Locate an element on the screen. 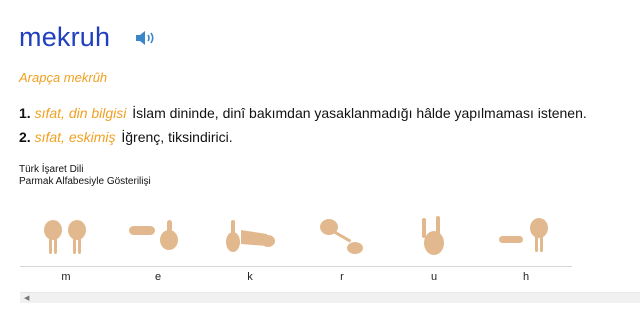 The width and height of the screenshot is (640, 317). definition-tag: sıfat, eskimiş is located at coordinates (75, 137).